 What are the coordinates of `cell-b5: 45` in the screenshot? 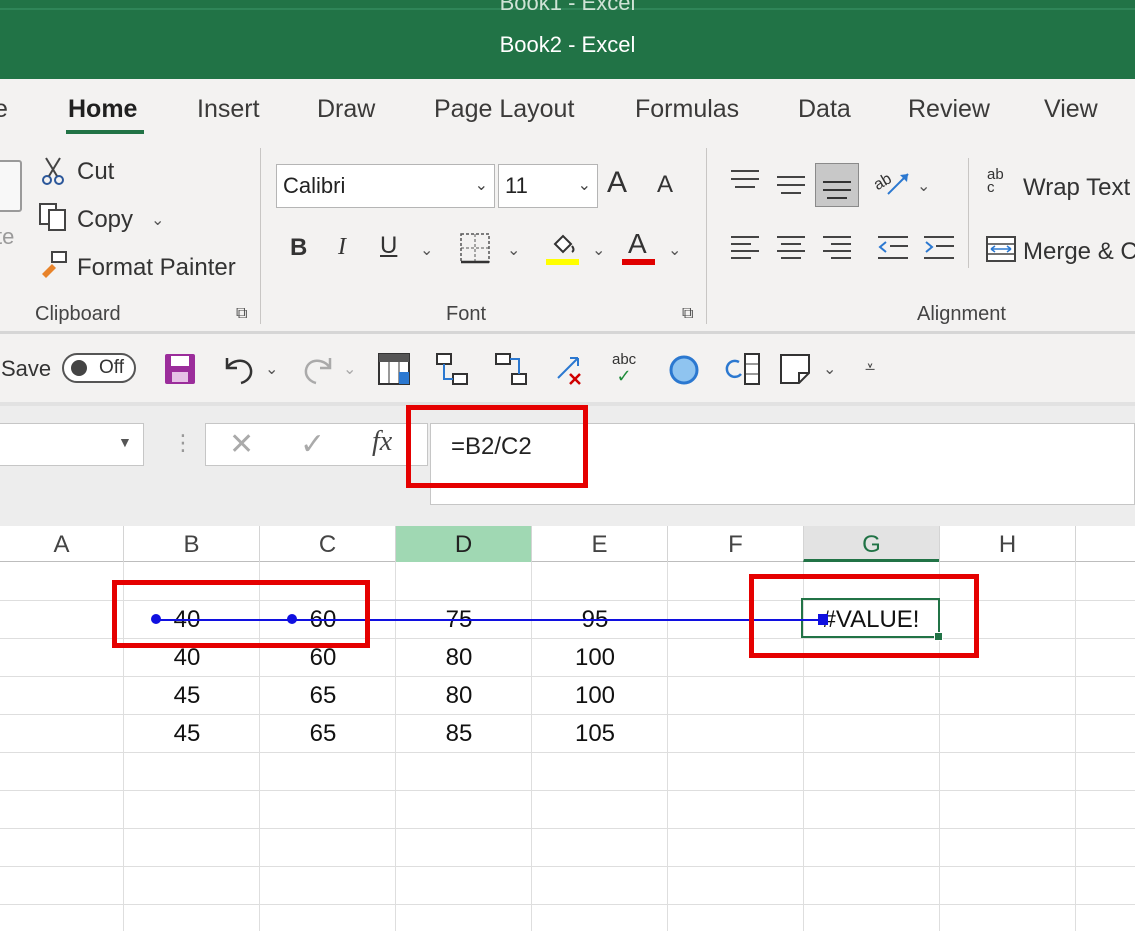 It's located at (187, 733).